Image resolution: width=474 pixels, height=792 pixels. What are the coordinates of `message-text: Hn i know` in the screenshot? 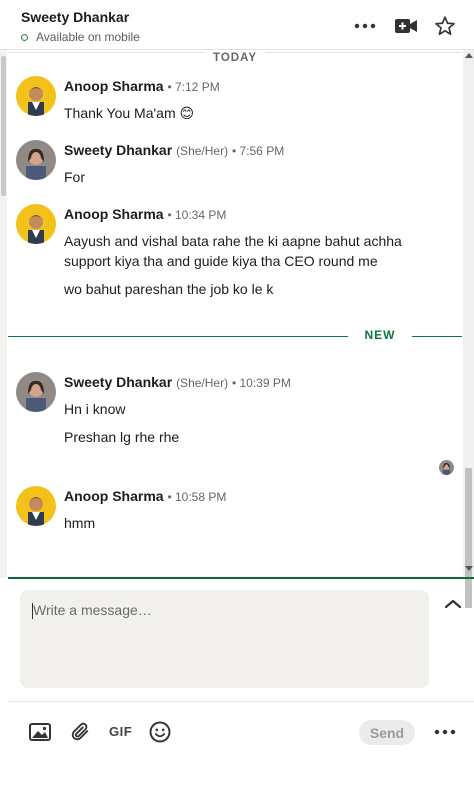 It's located at (95, 409).